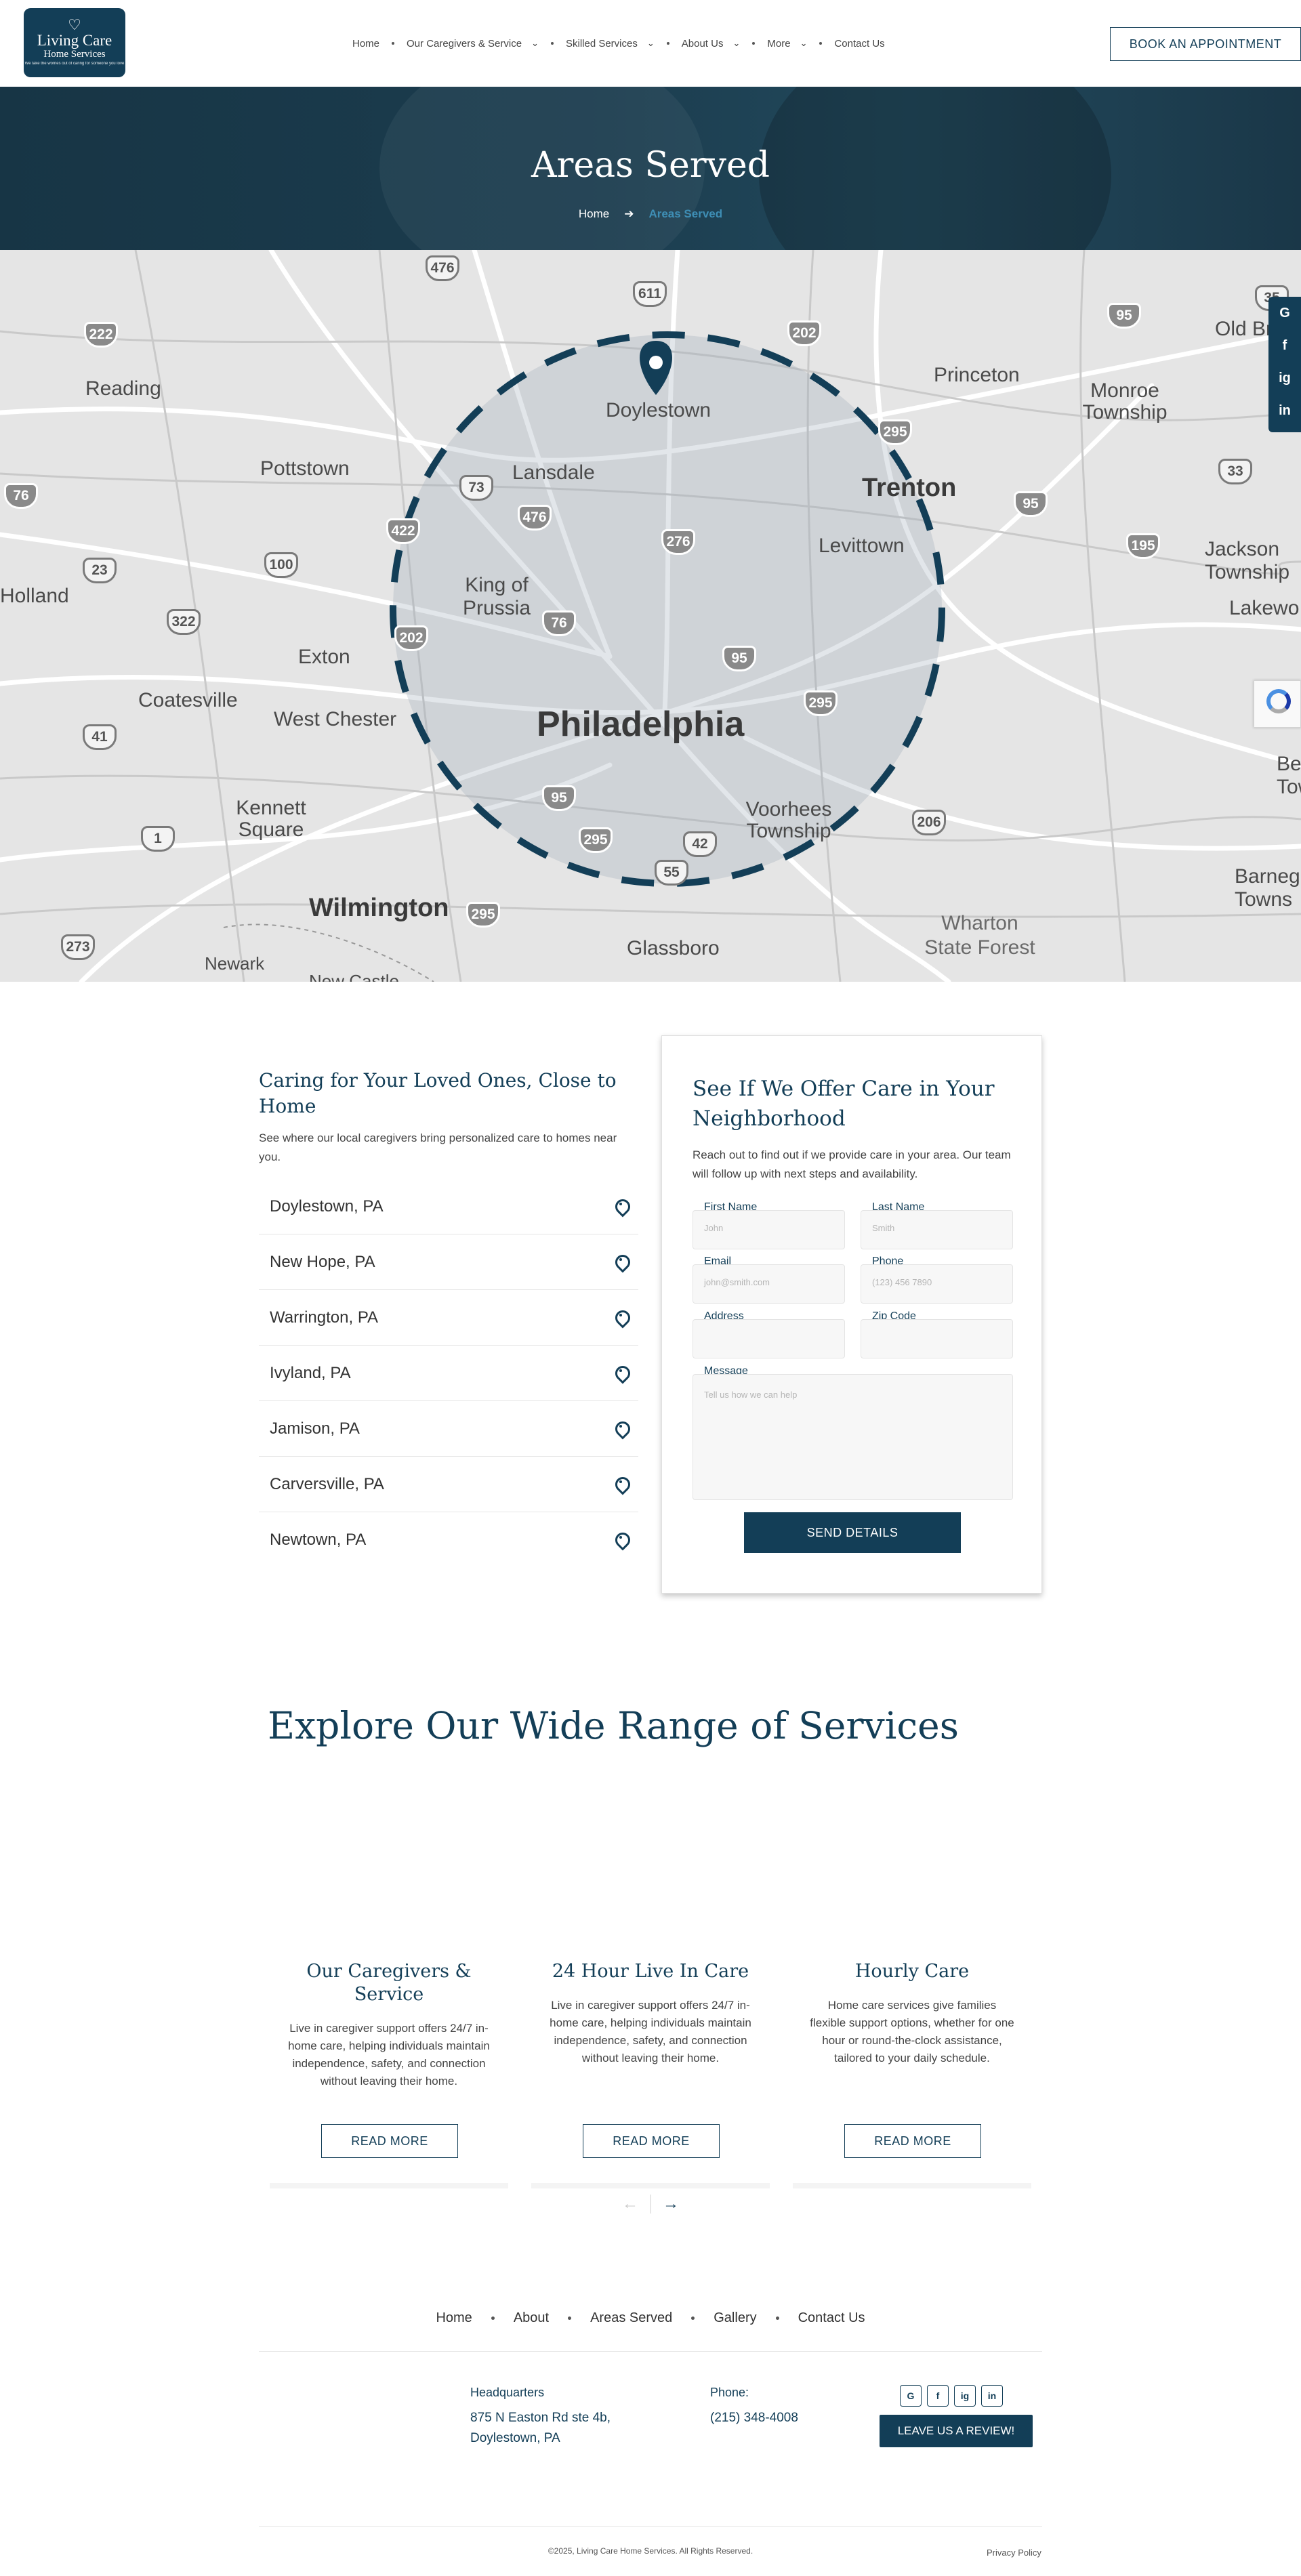  What do you see at coordinates (322, 1261) in the screenshot?
I see `area-name: New Hope, PA` at bounding box center [322, 1261].